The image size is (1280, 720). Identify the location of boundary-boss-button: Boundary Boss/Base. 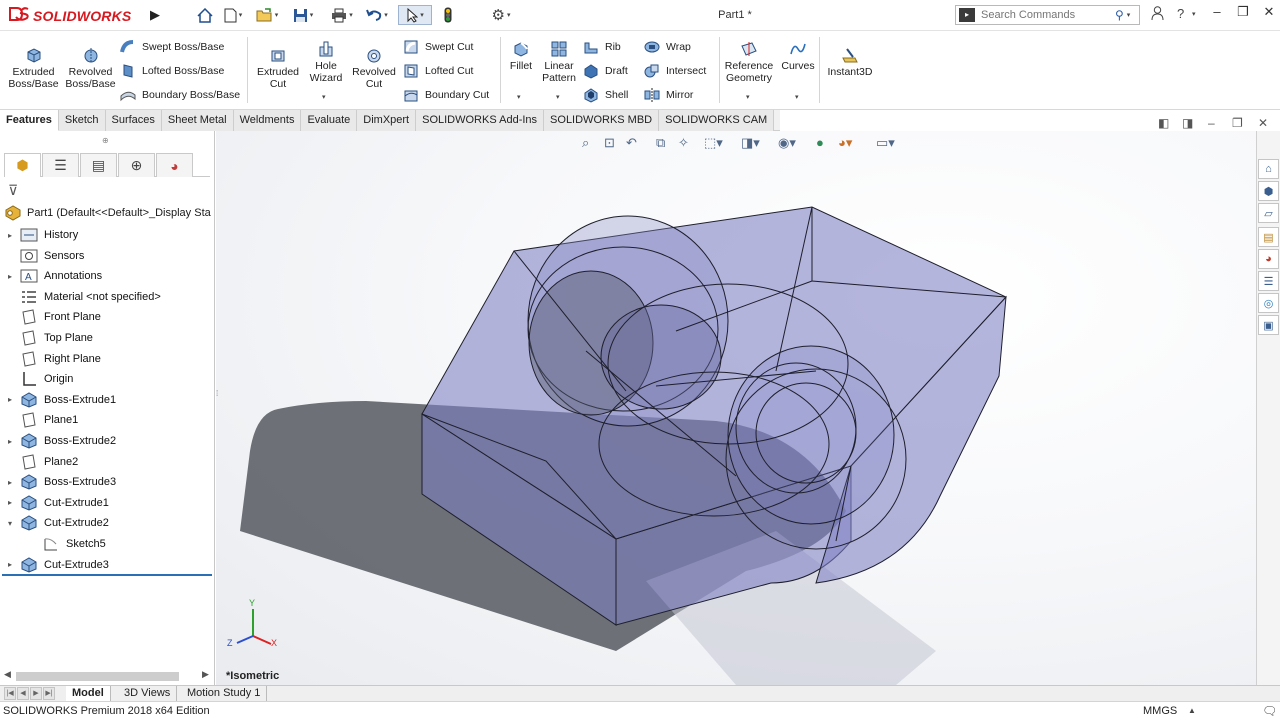
(180, 95).